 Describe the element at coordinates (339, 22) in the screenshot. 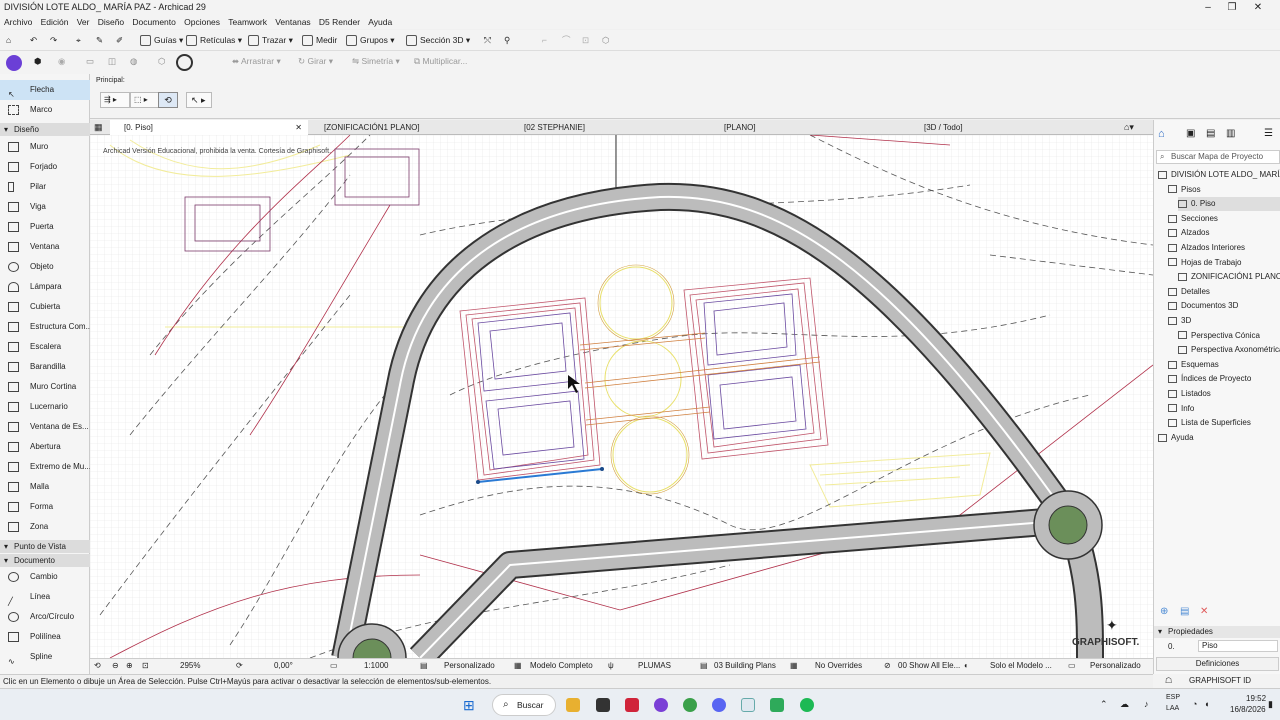

I see `menu-d5-render: D5 Render` at that location.